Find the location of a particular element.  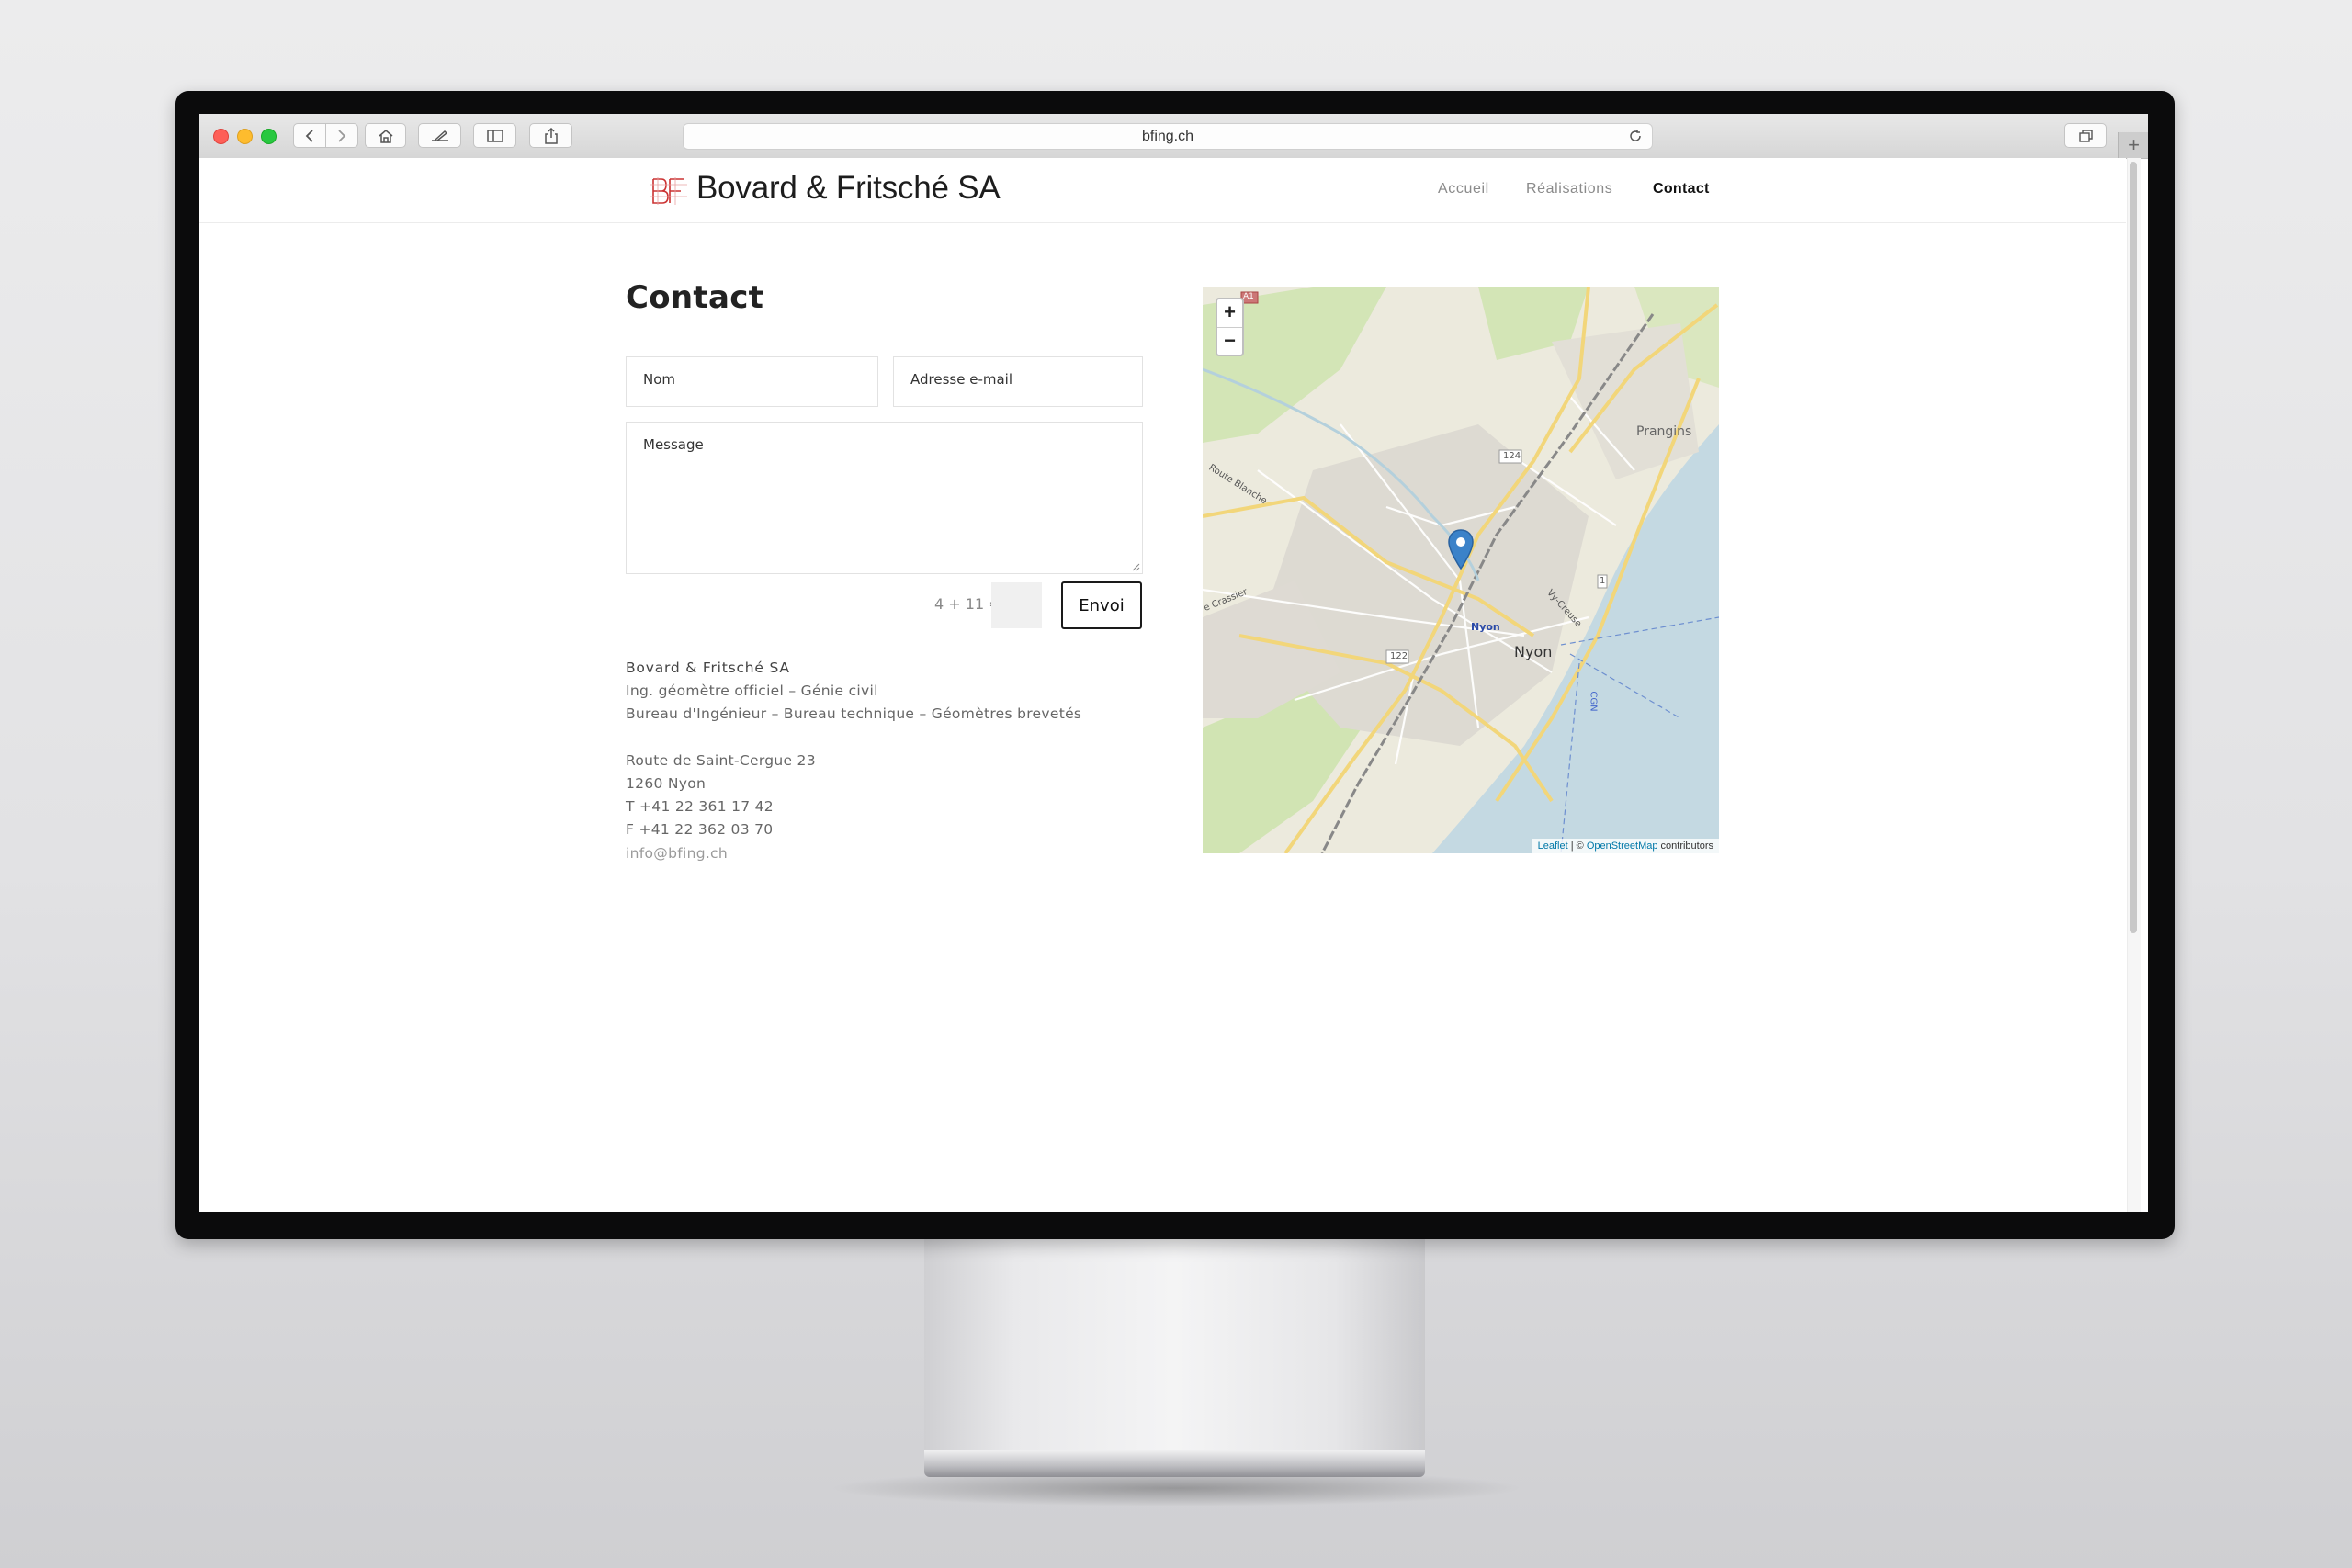

email-field-placeholder: Adresse e-mail is located at coordinates (961, 379).